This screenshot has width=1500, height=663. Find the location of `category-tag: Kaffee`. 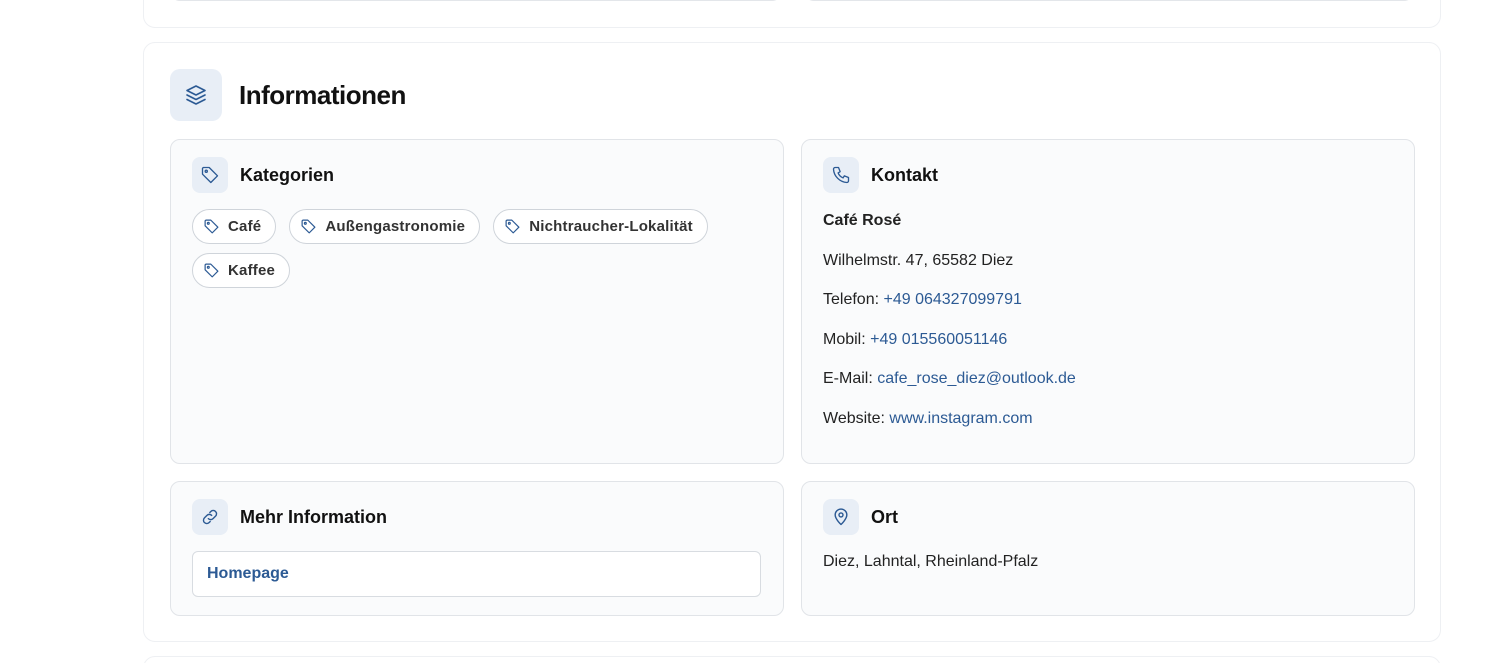

category-tag: Kaffee is located at coordinates (241, 270).